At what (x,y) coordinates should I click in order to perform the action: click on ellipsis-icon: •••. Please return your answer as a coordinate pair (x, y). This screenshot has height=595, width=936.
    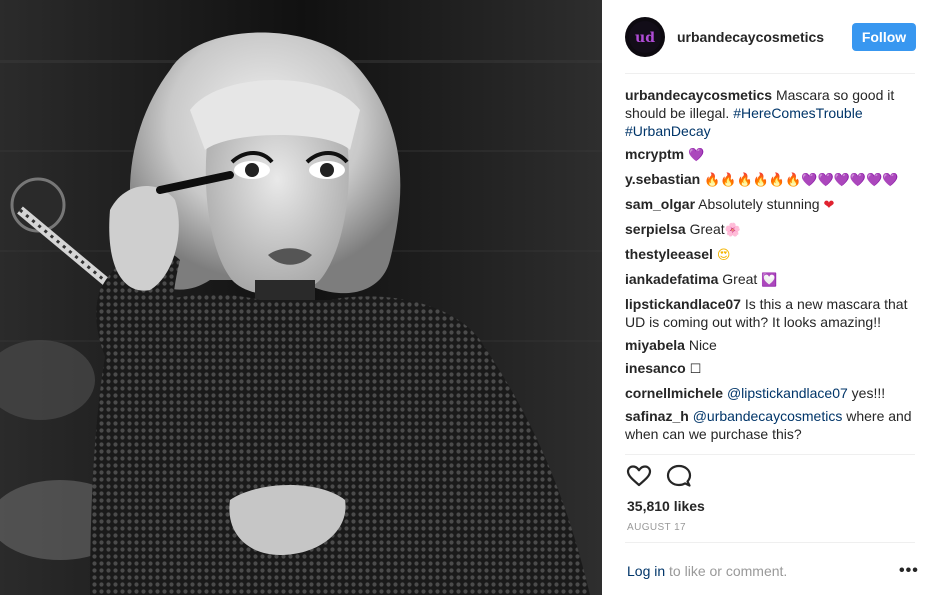
    Looking at the image, I should click on (909, 571).